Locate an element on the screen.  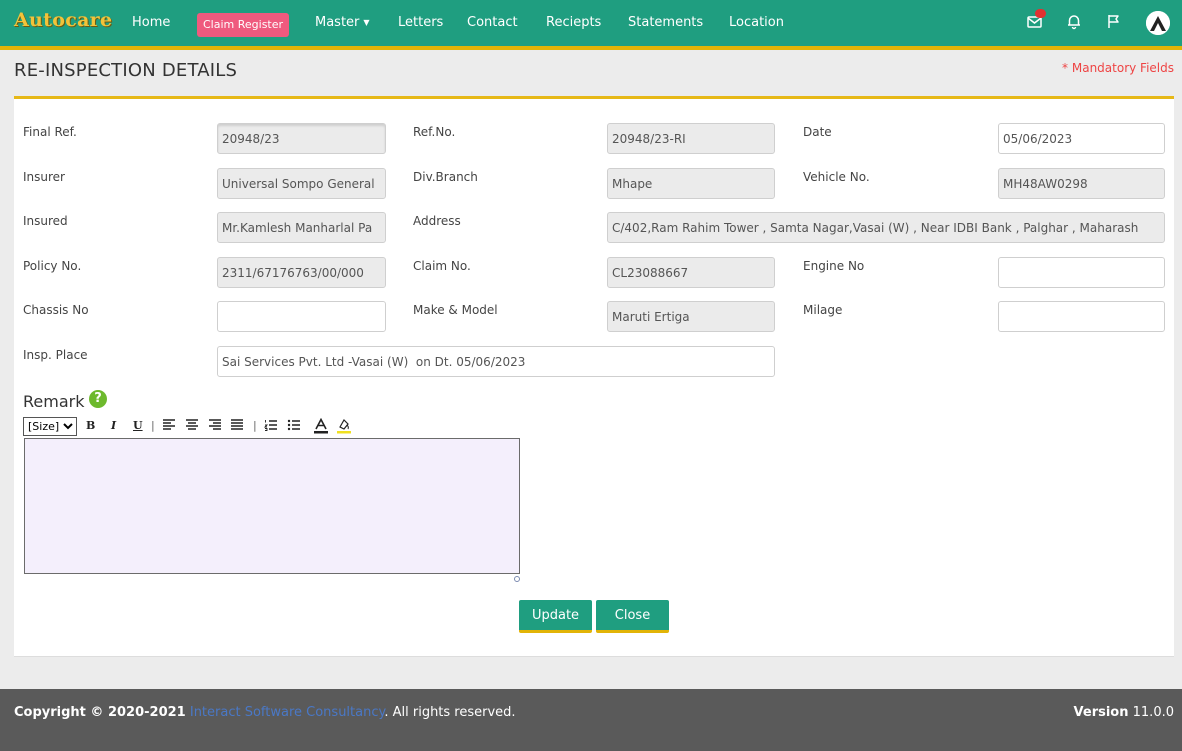
insp-place-label: Insp. Place is located at coordinates (55, 355).